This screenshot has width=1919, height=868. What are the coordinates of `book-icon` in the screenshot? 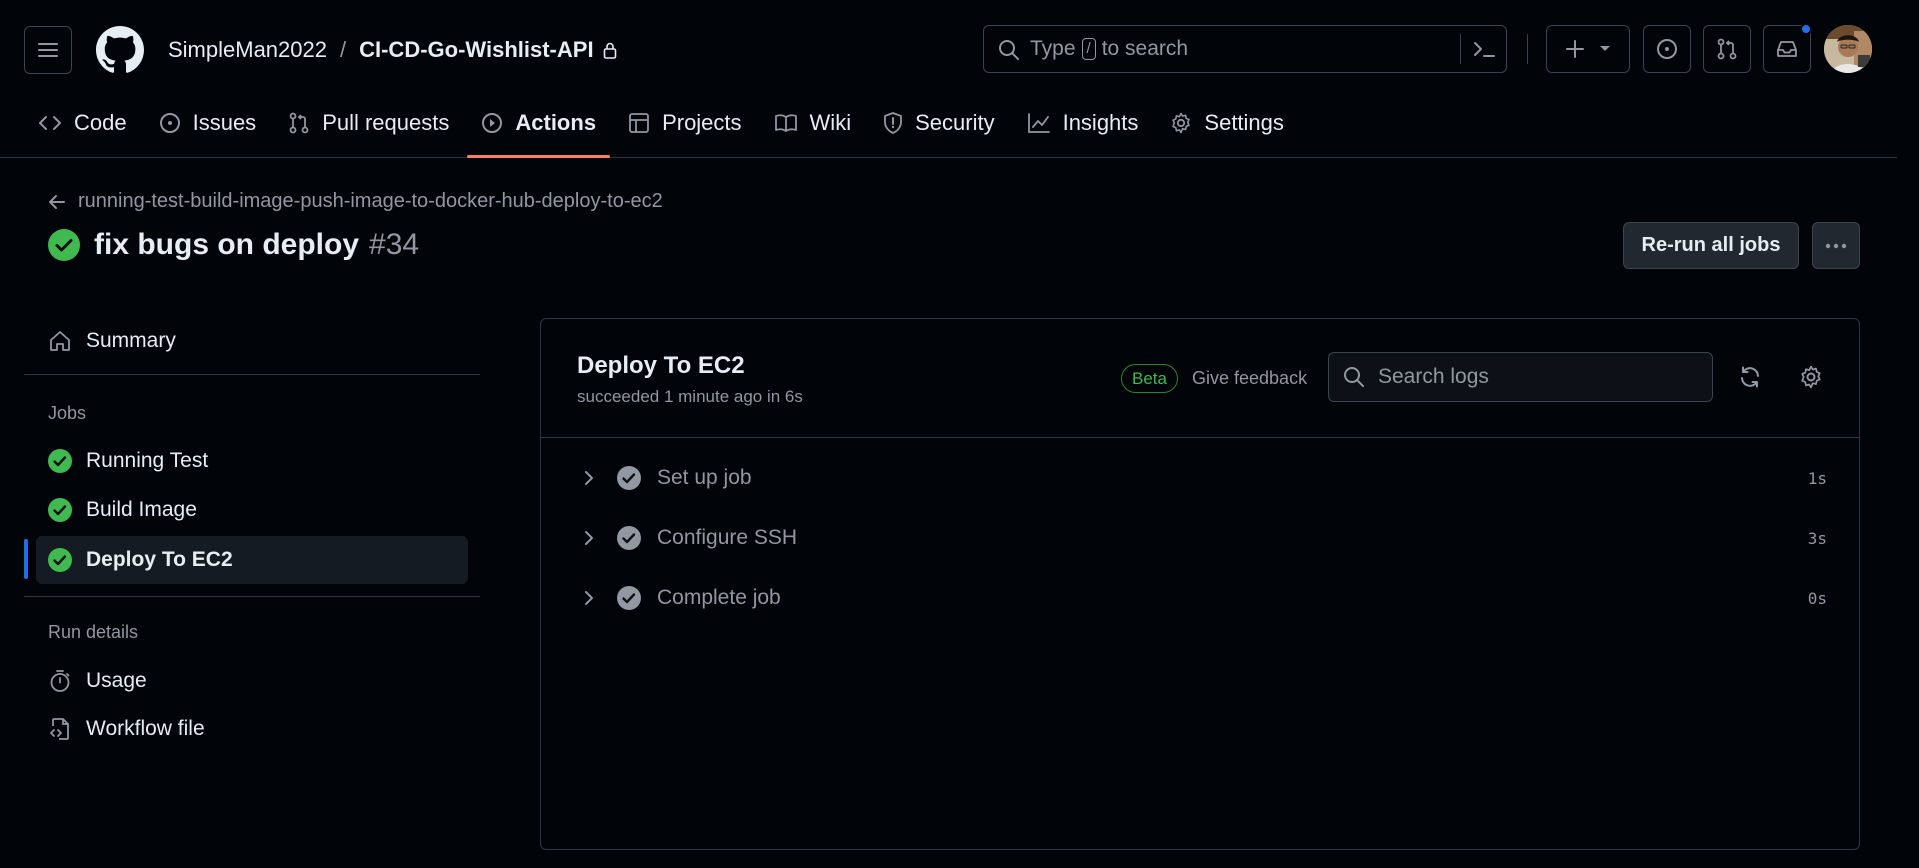 It's located at (786, 123).